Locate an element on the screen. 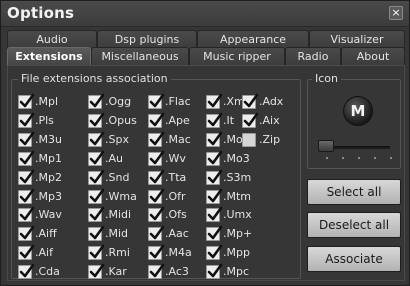 The width and height of the screenshot is (410, 286). extension-label: .Aif is located at coordinates (44, 253).